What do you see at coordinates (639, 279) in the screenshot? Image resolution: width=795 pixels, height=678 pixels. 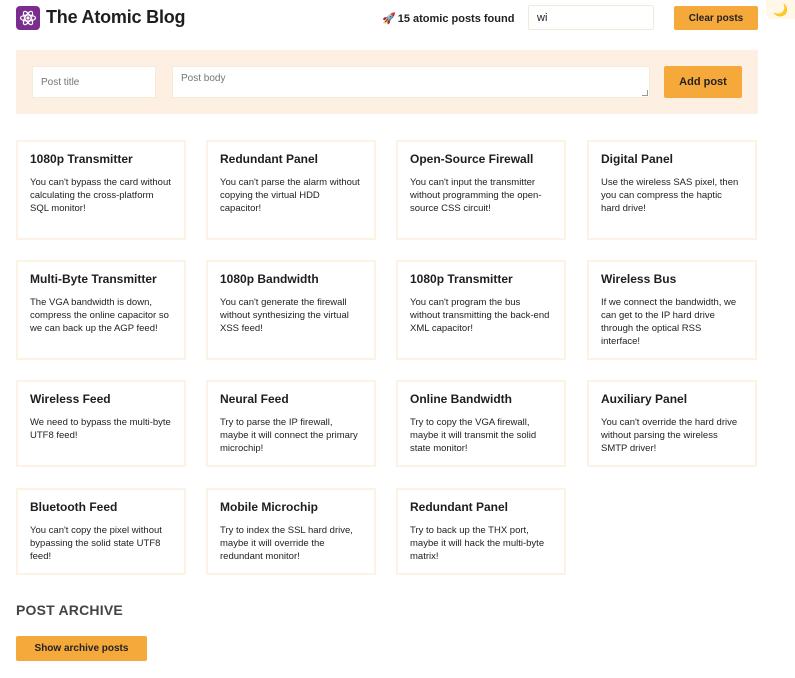 I see `post-title: Wireless Bus` at bounding box center [639, 279].